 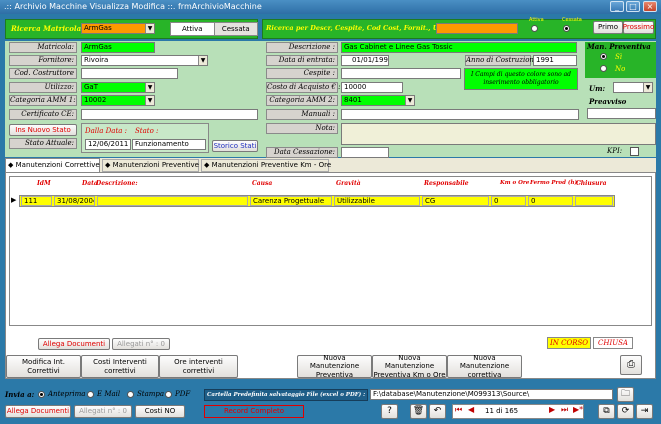 What do you see at coordinates (150, 165) in the screenshot?
I see `tab-manutenzioni-preventive: ◆ Manutenzioni Preventive` at bounding box center [150, 165].